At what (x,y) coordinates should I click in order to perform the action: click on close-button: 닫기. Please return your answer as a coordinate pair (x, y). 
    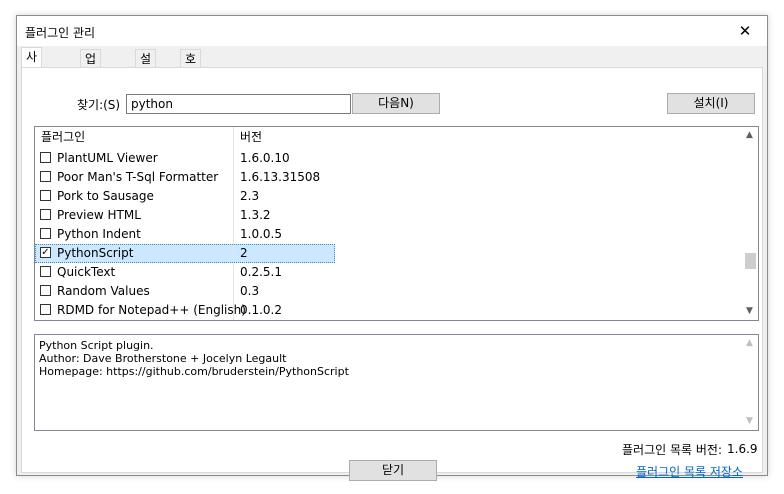
    Looking at the image, I should click on (393, 470).